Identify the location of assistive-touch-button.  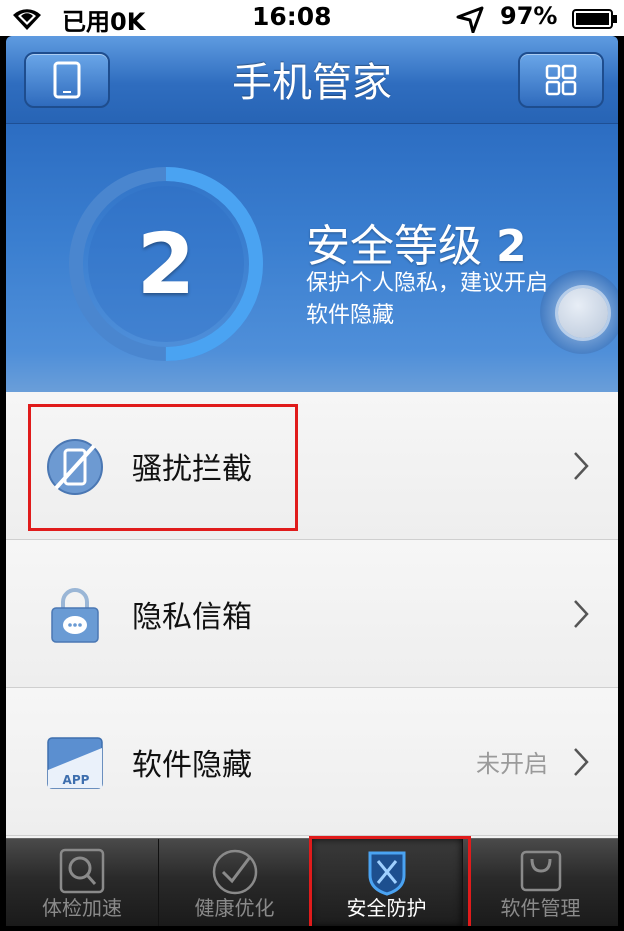
(579, 312).